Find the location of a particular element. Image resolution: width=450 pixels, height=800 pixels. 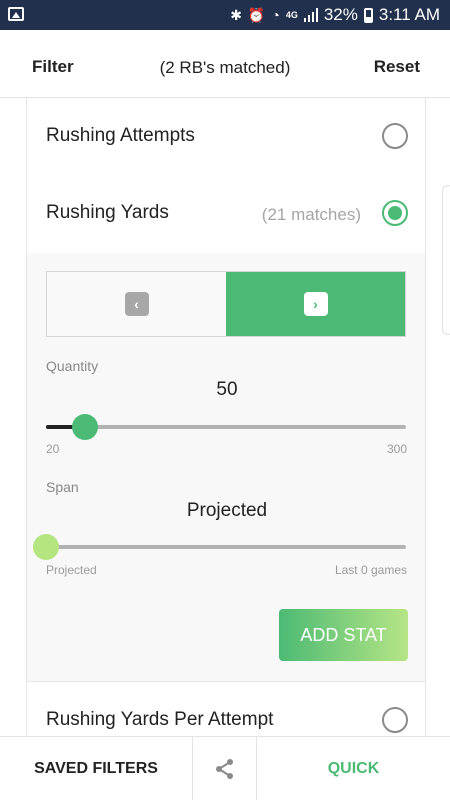

chevron-right-icon: › is located at coordinates (315, 304).